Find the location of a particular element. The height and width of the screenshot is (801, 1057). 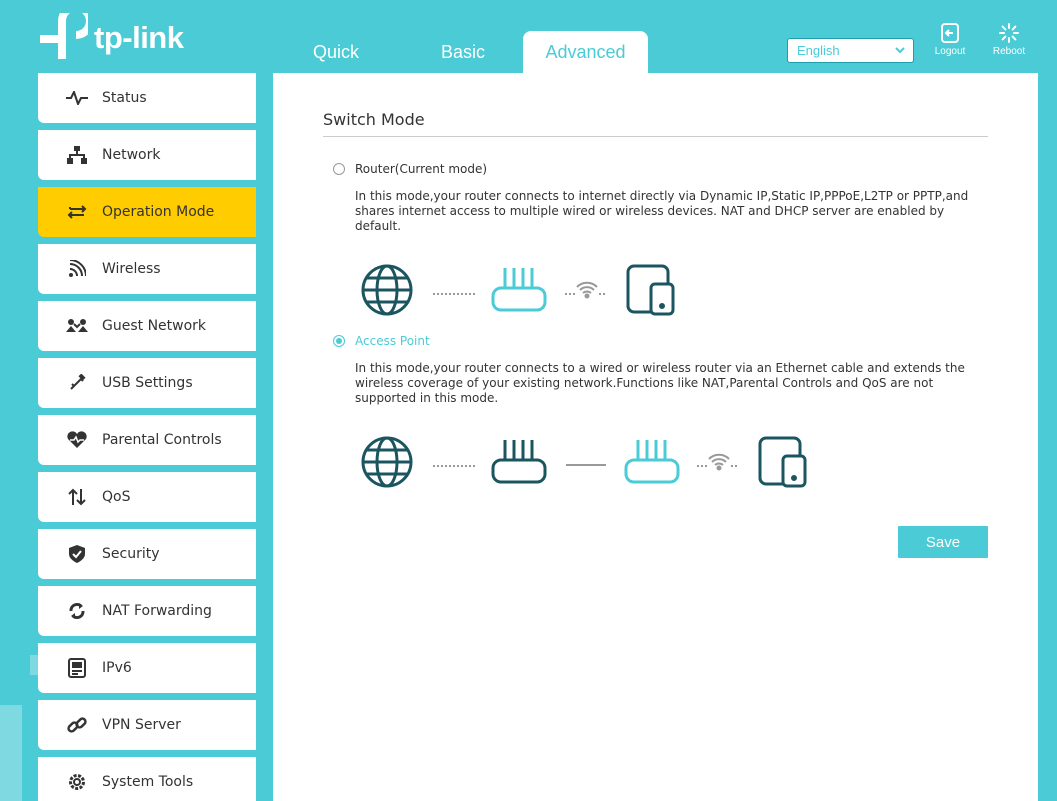

link-icon is located at coordinates (77, 725).